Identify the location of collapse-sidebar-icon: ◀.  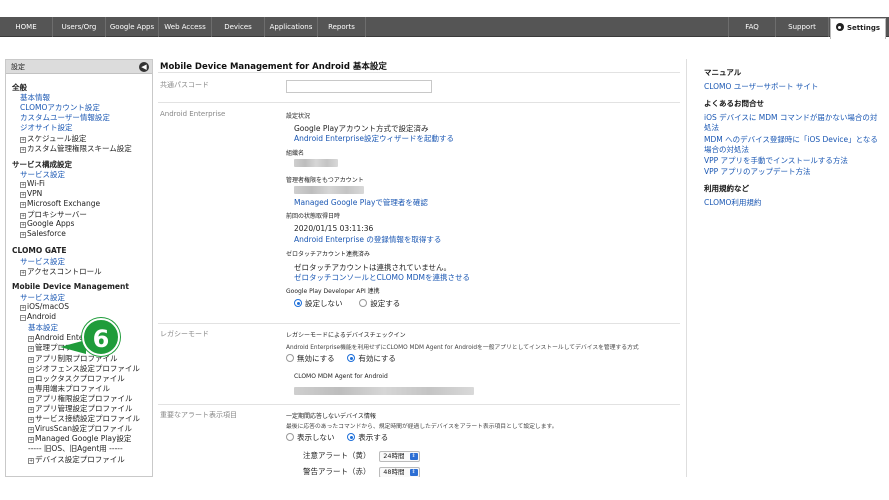
(144, 67).